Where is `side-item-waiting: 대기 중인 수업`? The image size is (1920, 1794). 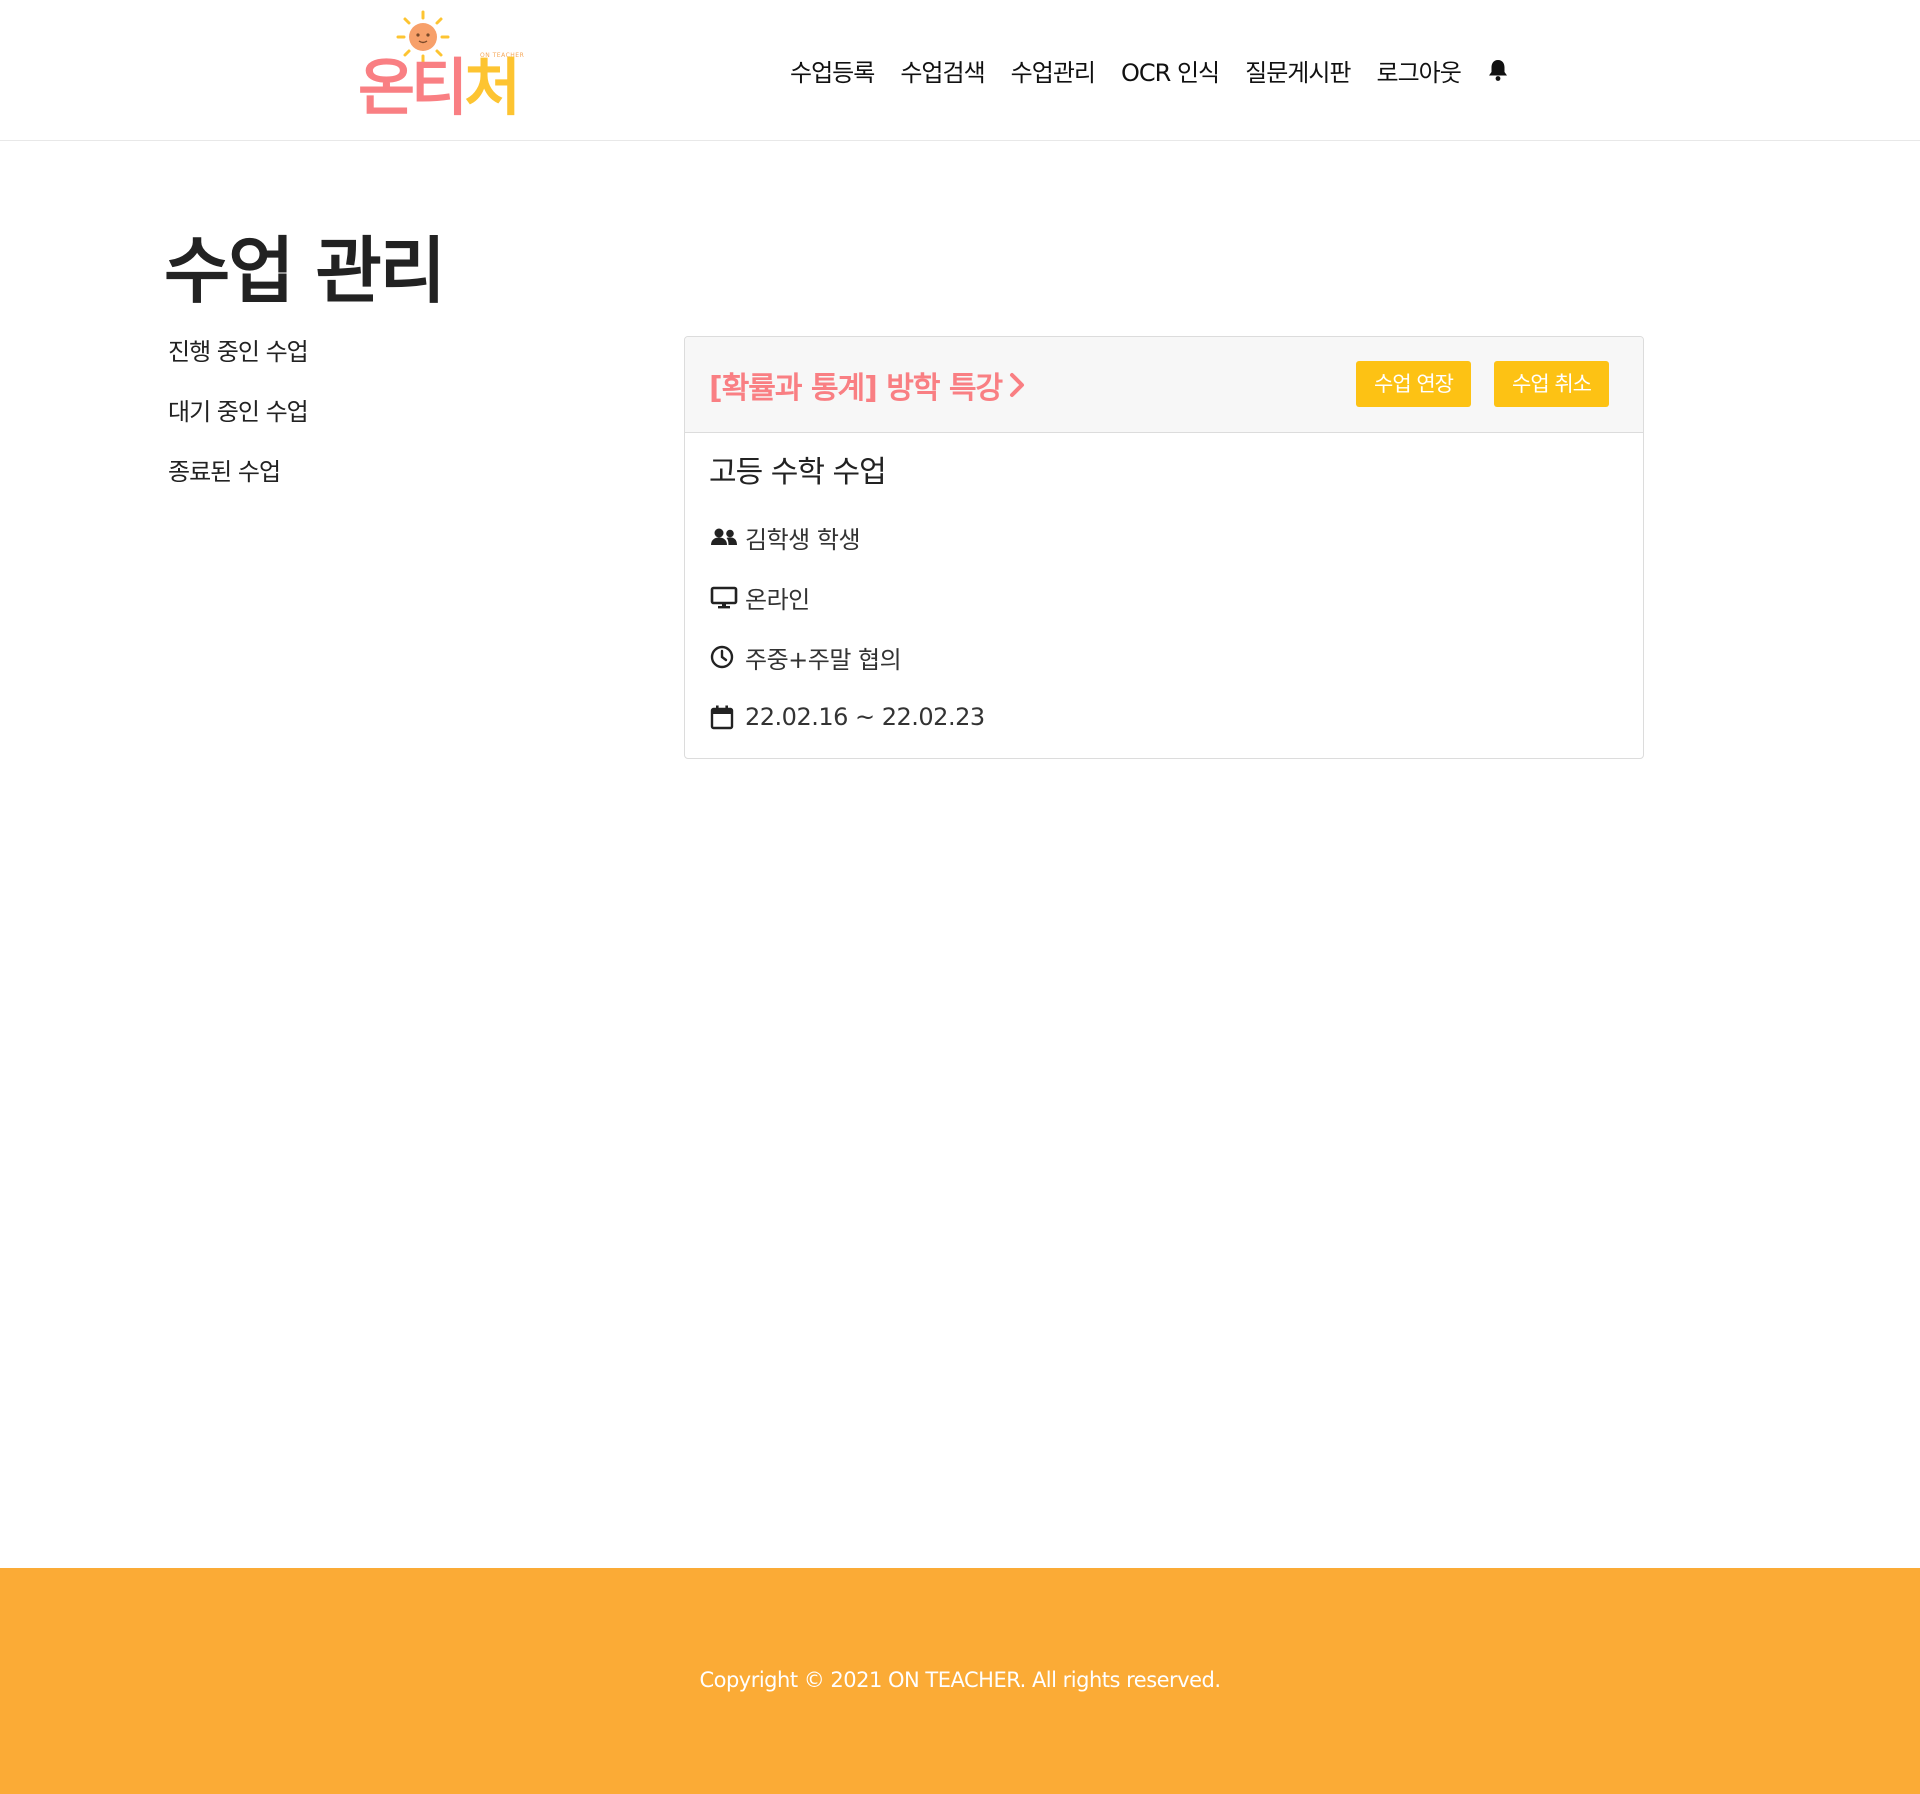
side-item-waiting: 대기 중인 수업 is located at coordinates (238, 422).